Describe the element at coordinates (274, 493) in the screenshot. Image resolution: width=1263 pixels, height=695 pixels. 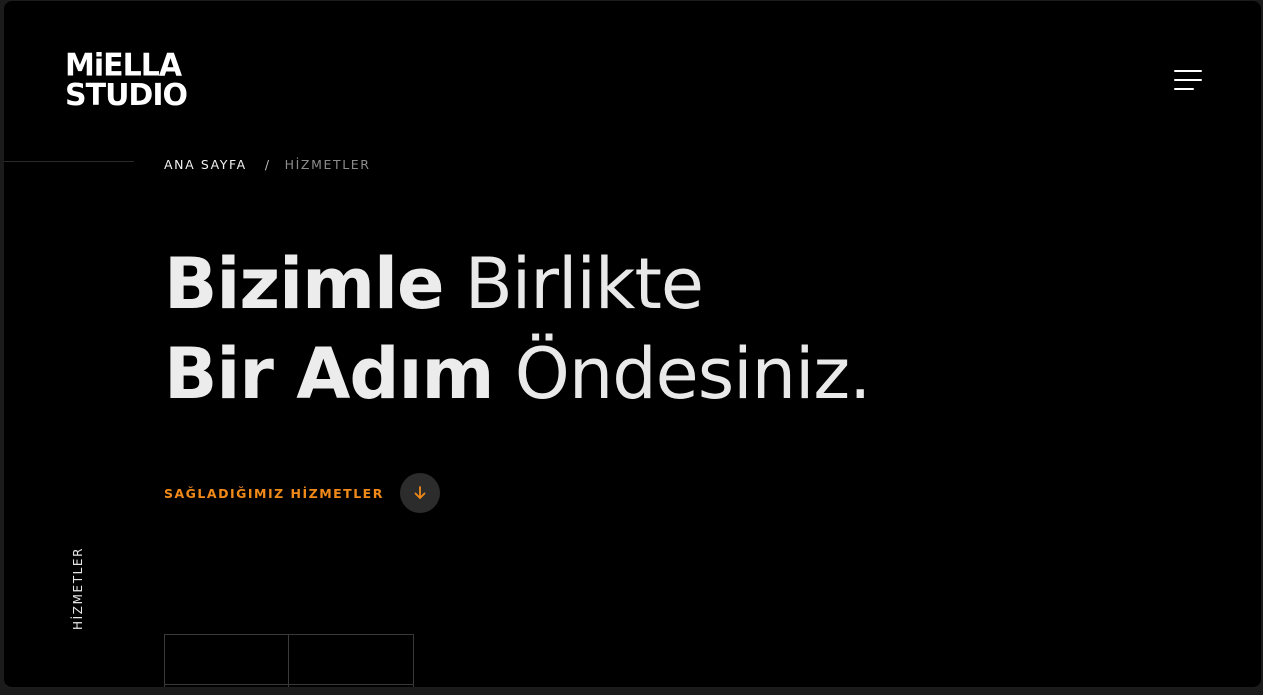
I see `services-link-label: SAĞLADIĞIMIZ HİZMETLER` at that location.